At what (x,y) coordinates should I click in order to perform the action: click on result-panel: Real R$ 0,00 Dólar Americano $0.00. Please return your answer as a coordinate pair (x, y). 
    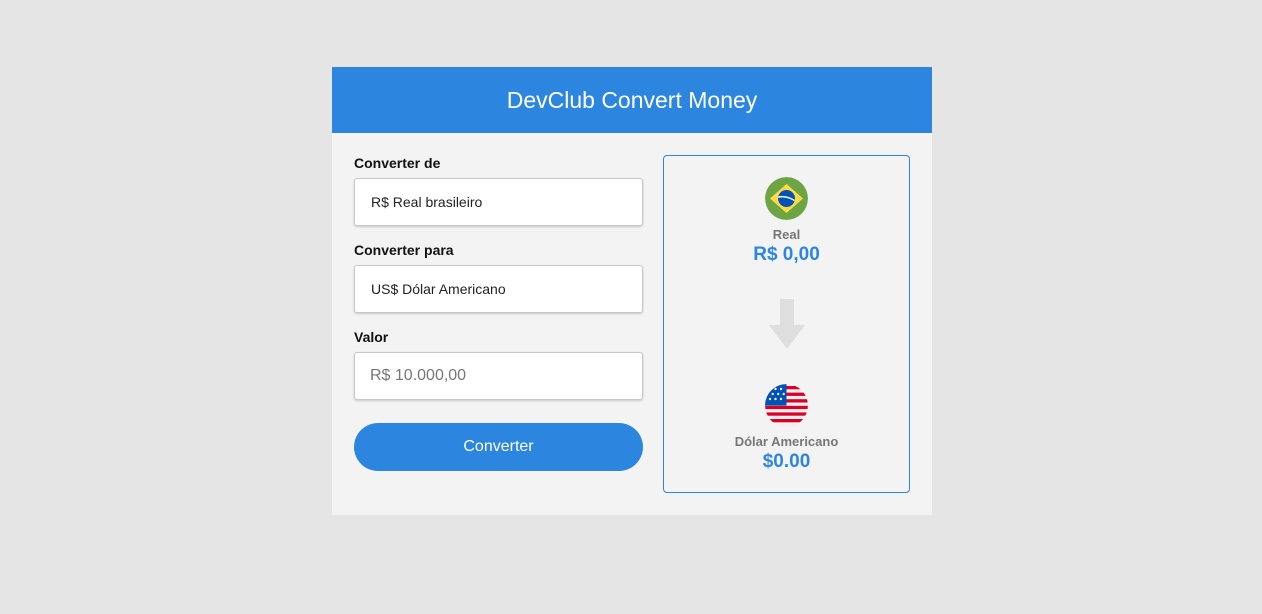
    Looking at the image, I should click on (786, 324).